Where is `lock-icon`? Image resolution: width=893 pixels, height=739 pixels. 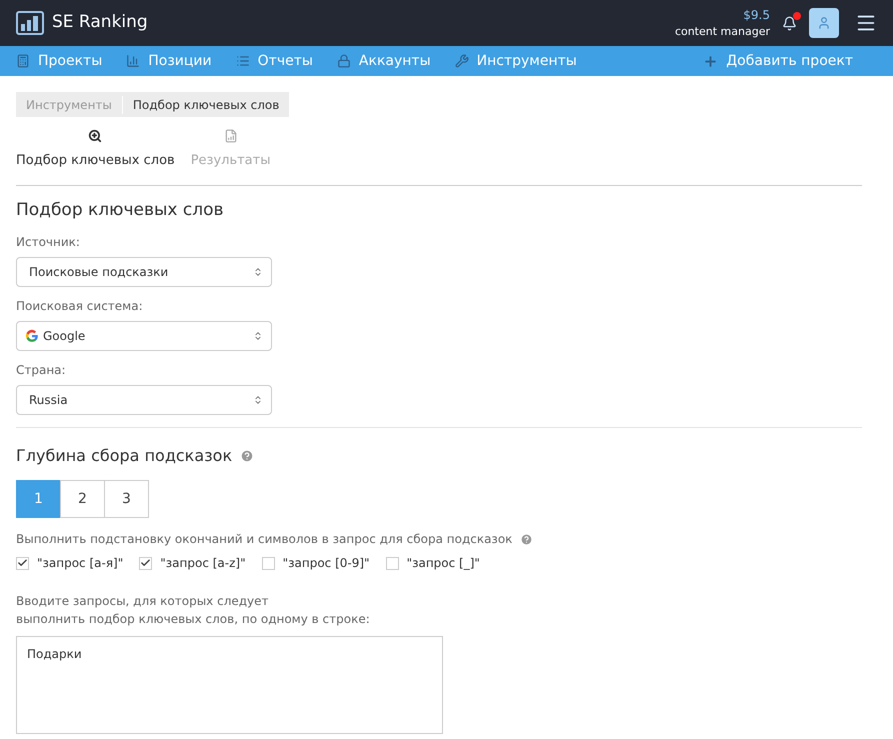
lock-icon is located at coordinates (343, 61).